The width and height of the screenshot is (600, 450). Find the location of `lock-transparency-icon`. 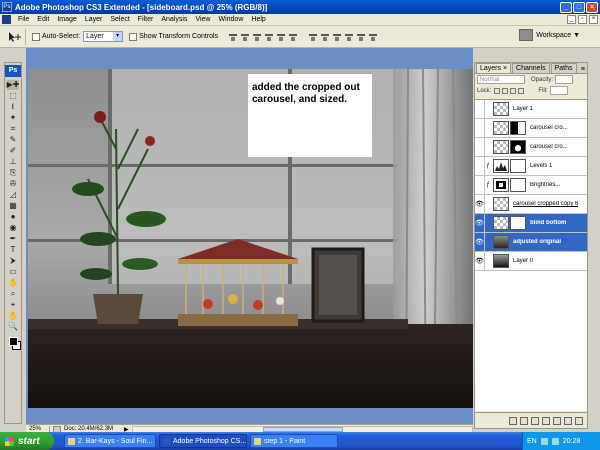

lock-transparency-icon is located at coordinates (497, 90).